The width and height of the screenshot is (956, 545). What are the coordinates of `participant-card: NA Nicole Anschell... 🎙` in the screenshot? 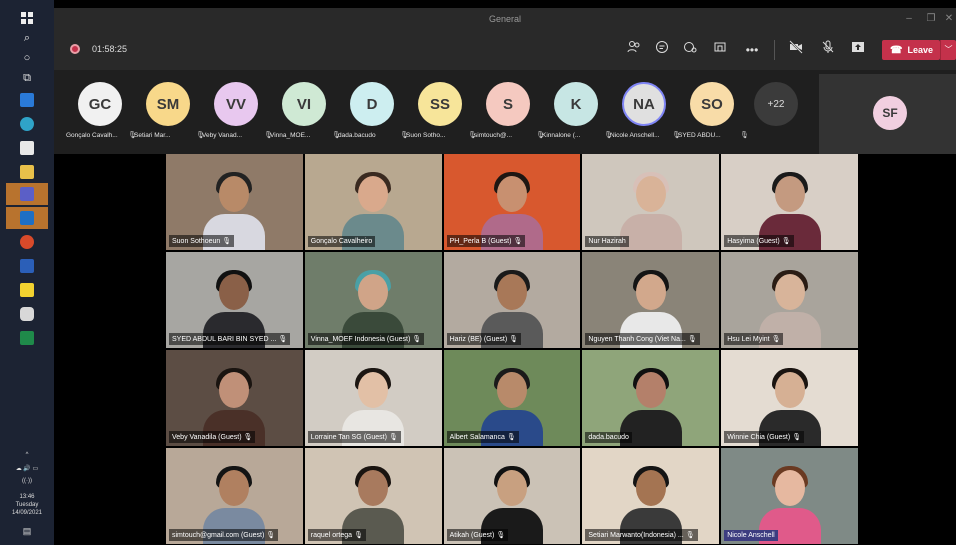 It's located at (645, 113).